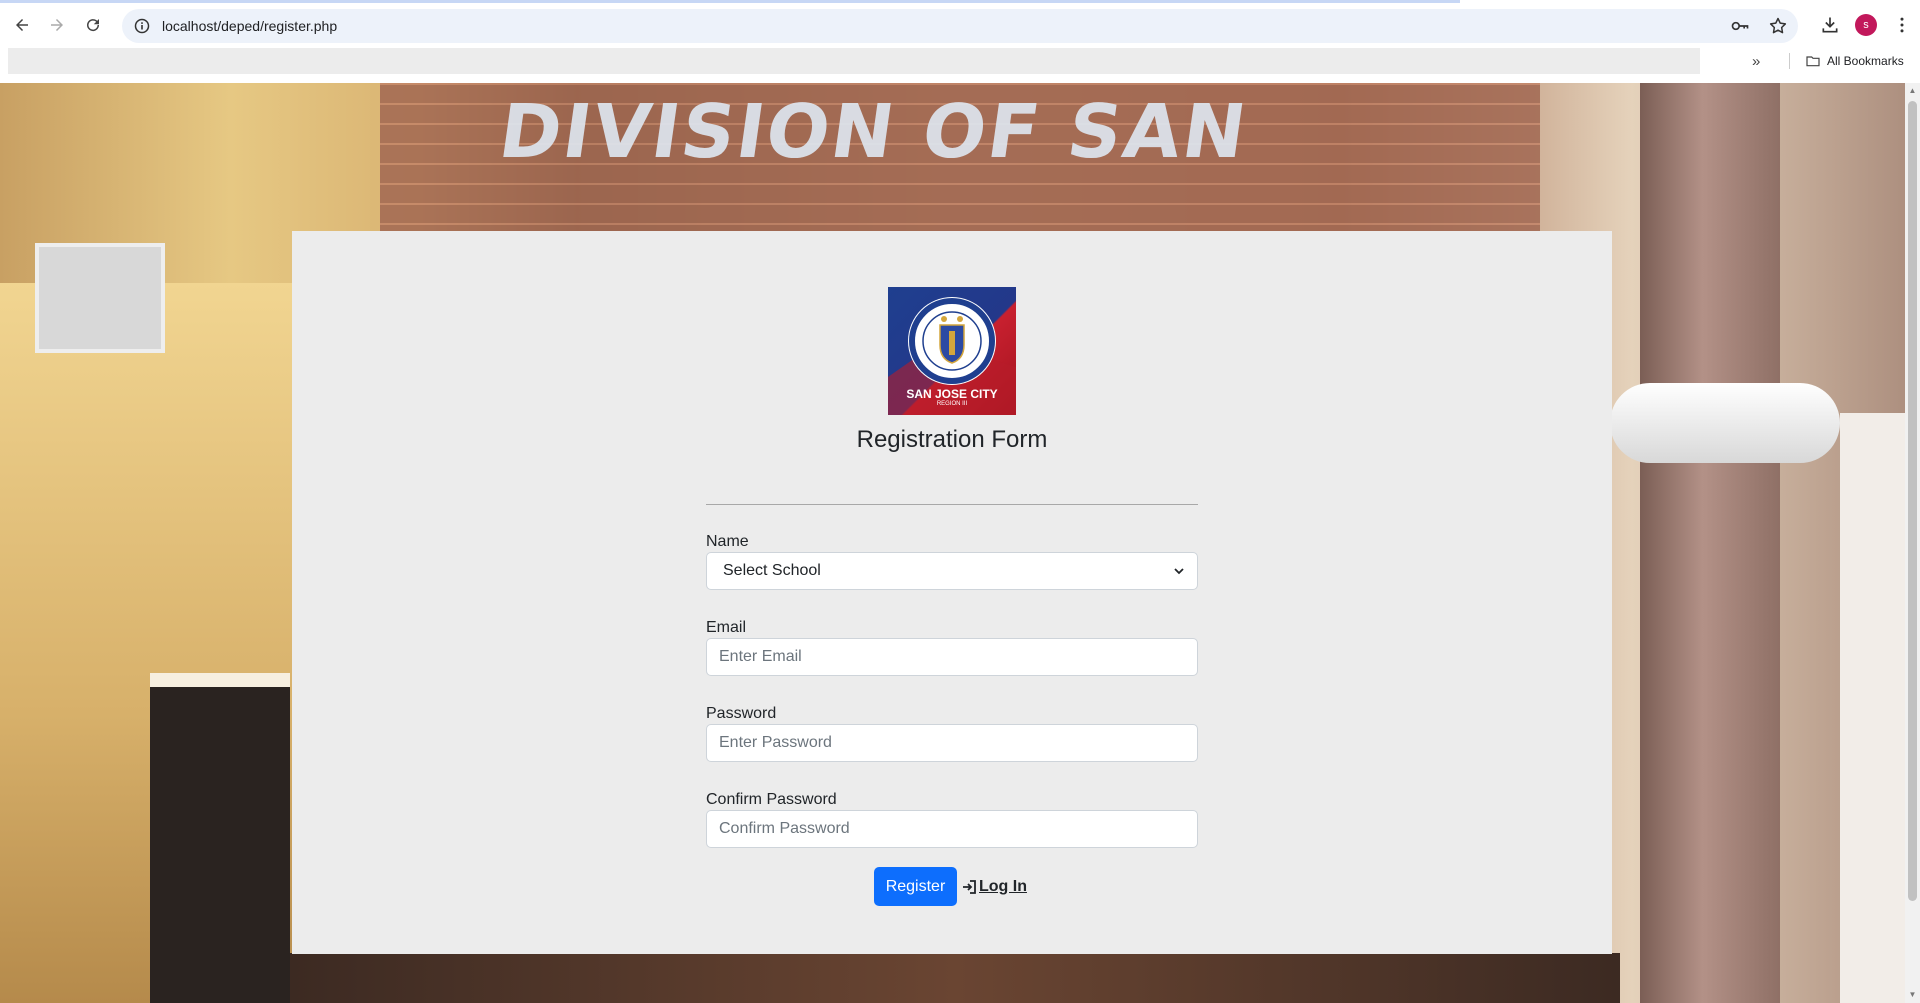 The image size is (1920, 1003). What do you see at coordinates (760, 656) in the screenshot?
I see `email-placeholder: Enter Email` at bounding box center [760, 656].